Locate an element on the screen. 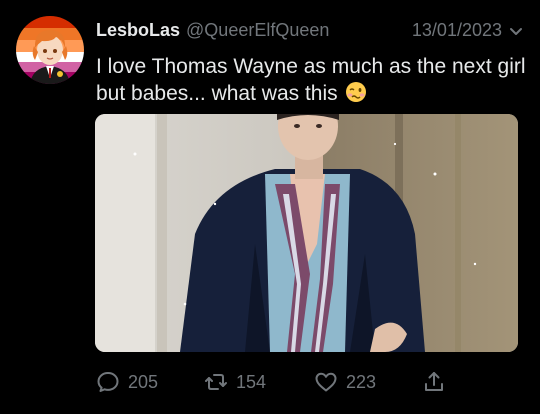 The width and height of the screenshot is (540, 414). chevron-down-icon is located at coordinates (516, 30).